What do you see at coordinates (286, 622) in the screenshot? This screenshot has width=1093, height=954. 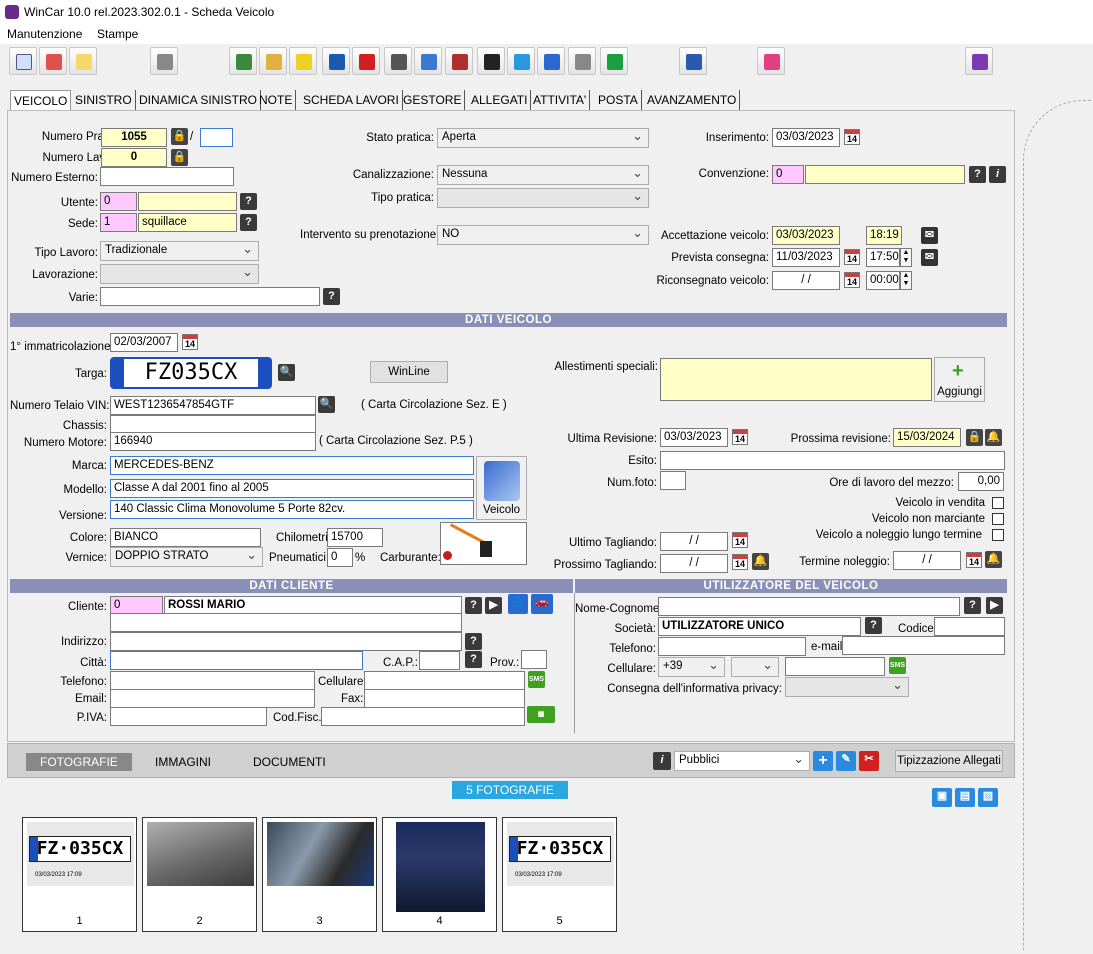 I see `cliente-extra-field` at bounding box center [286, 622].